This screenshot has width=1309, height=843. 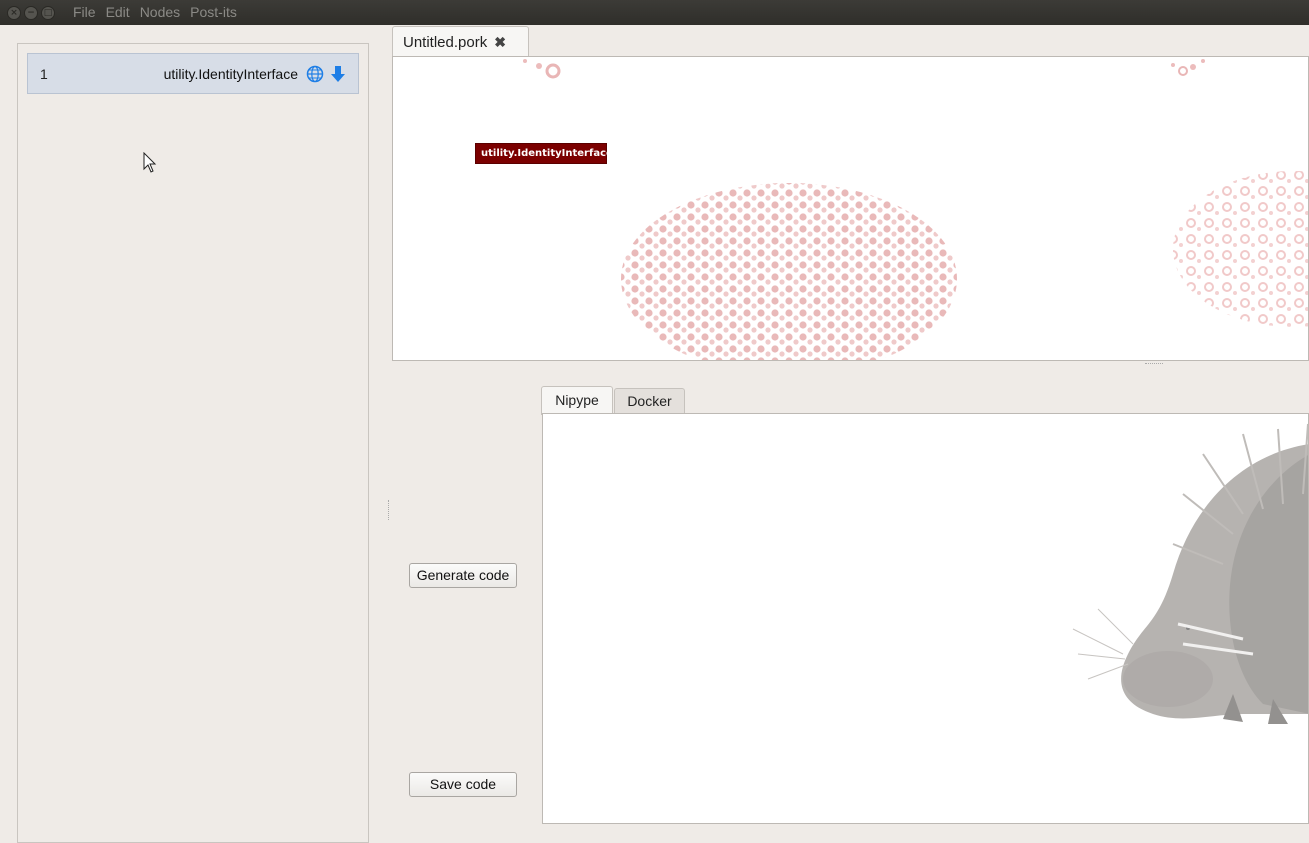 What do you see at coordinates (463, 575) in the screenshot?
I see `generate-code-button: Generate code` at bounding box center [463, 575].